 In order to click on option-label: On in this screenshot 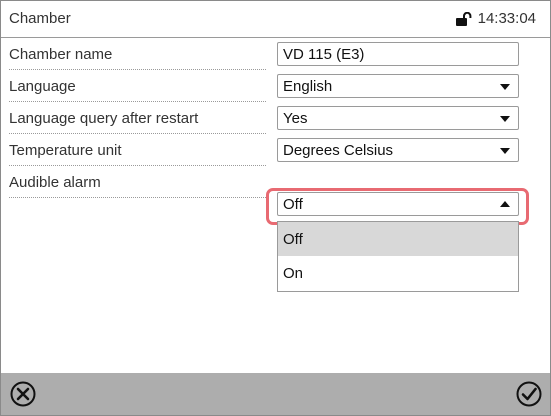, I will do `click(293, 273)`.